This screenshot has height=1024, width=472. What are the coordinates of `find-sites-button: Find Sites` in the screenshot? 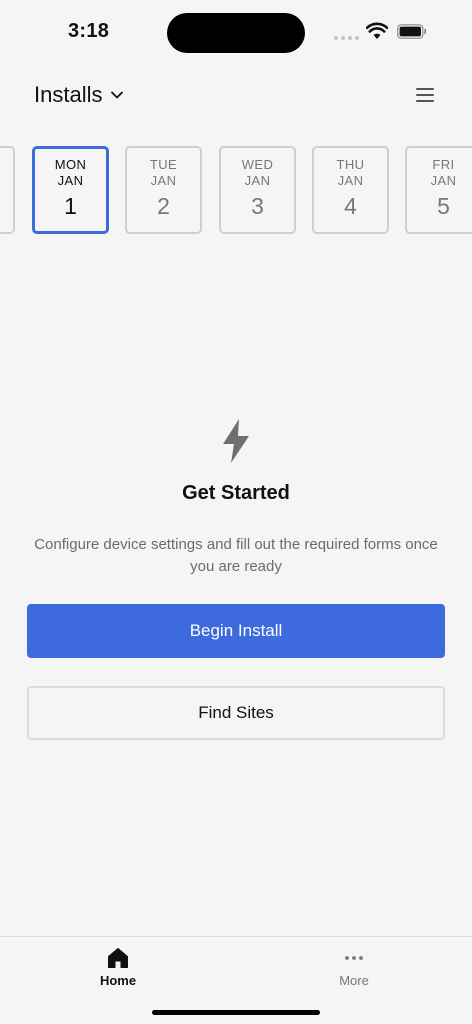 It's located at (236, 713).